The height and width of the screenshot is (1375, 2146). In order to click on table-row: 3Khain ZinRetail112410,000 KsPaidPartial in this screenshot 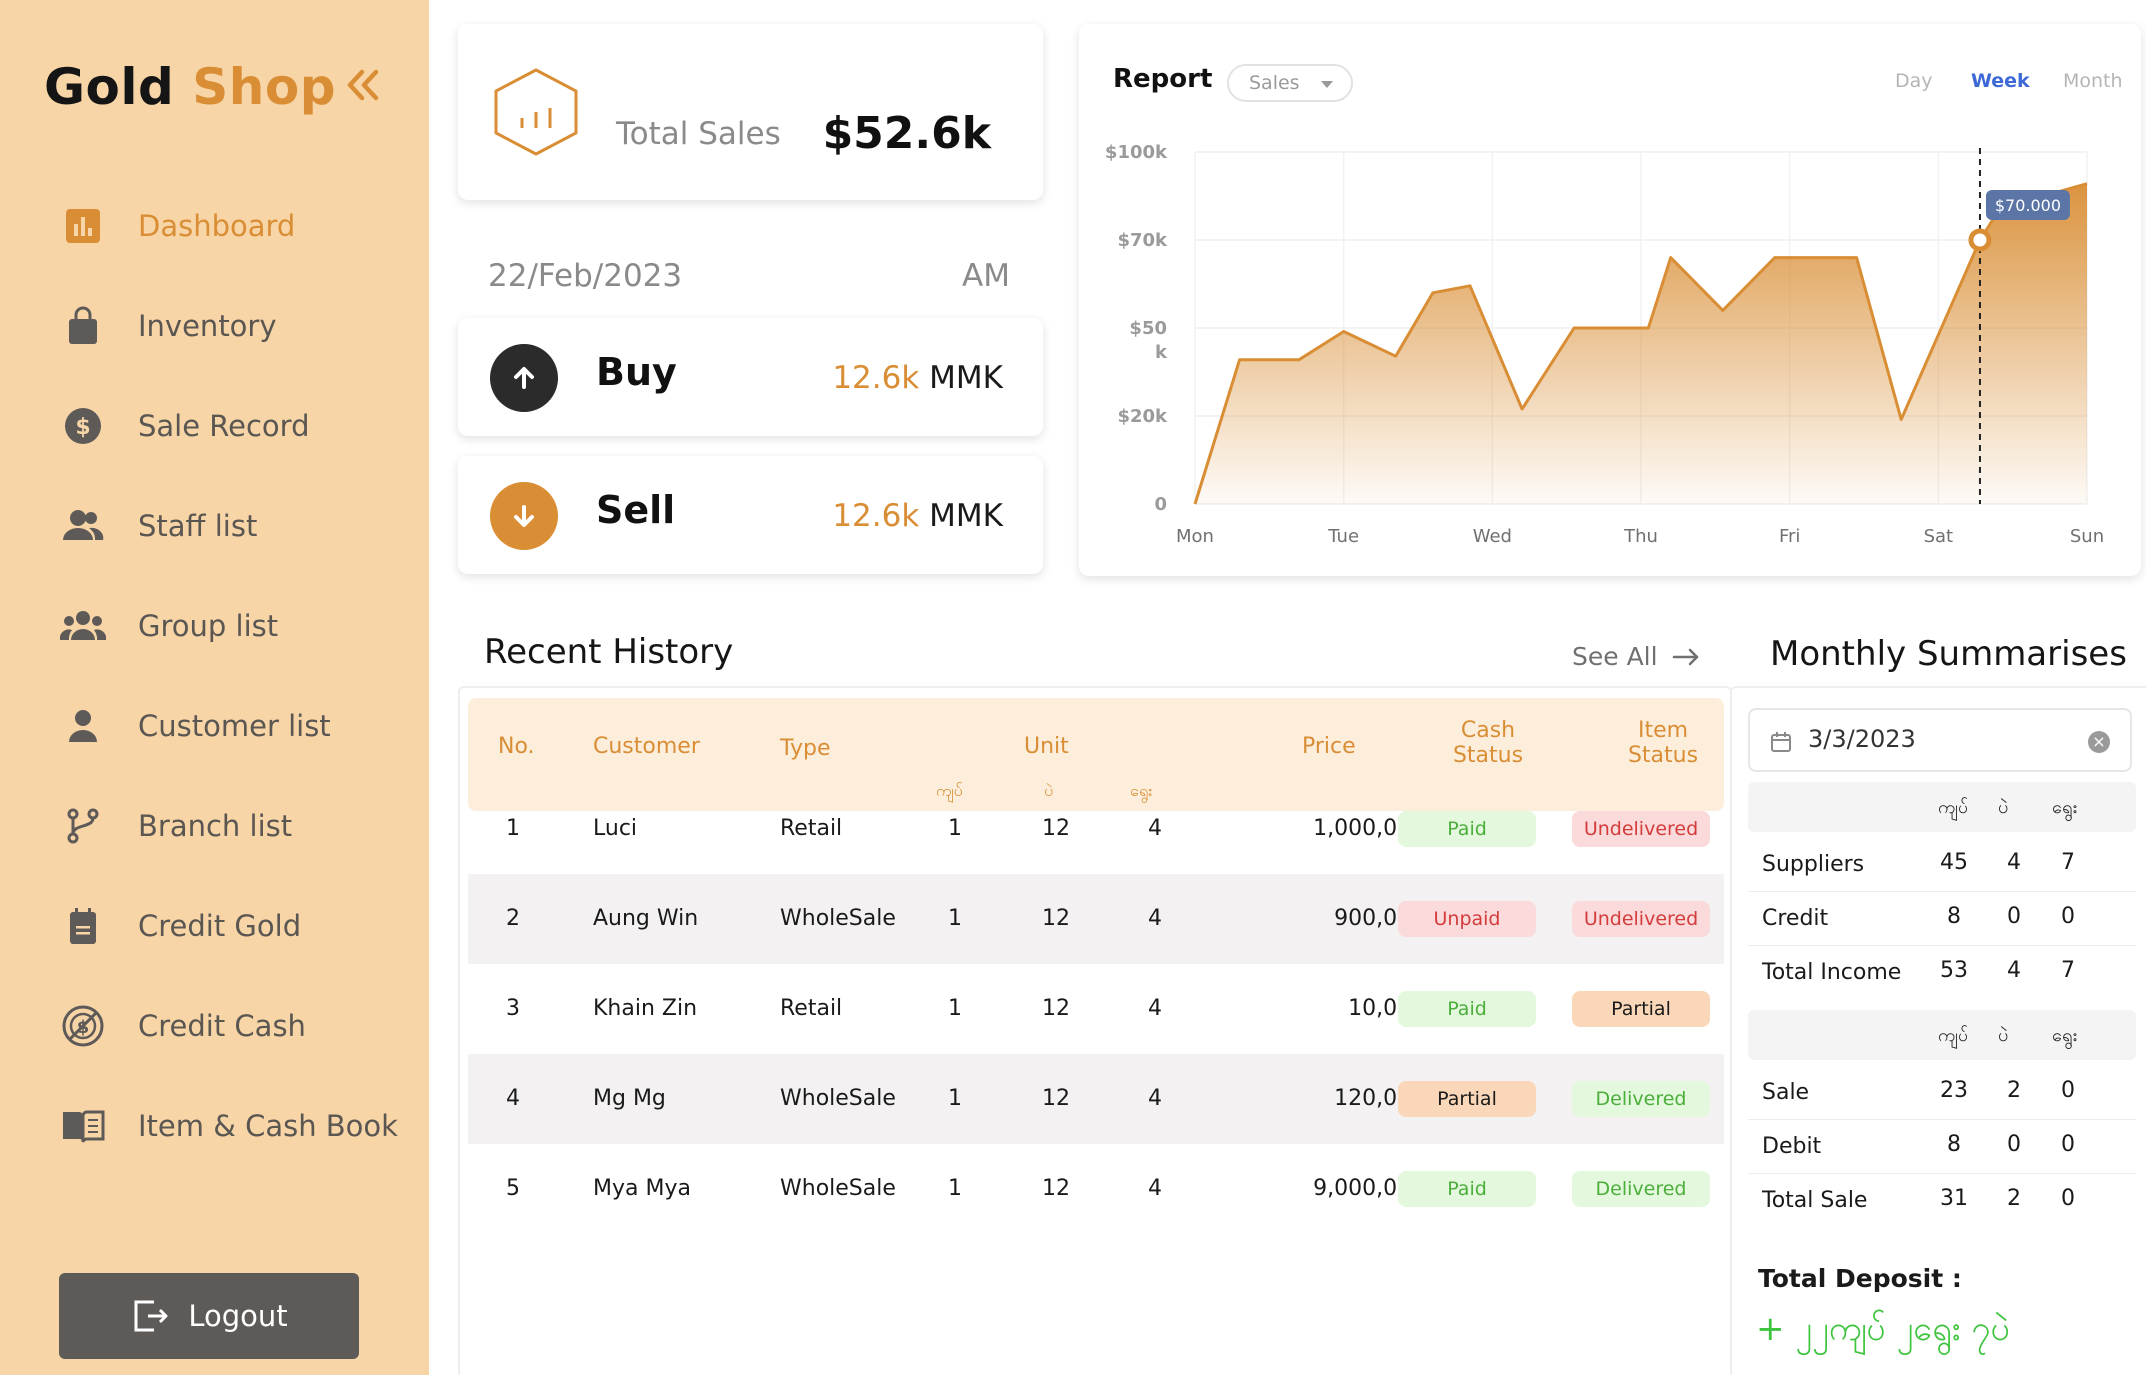, I will do `click(1096, 1009)`.